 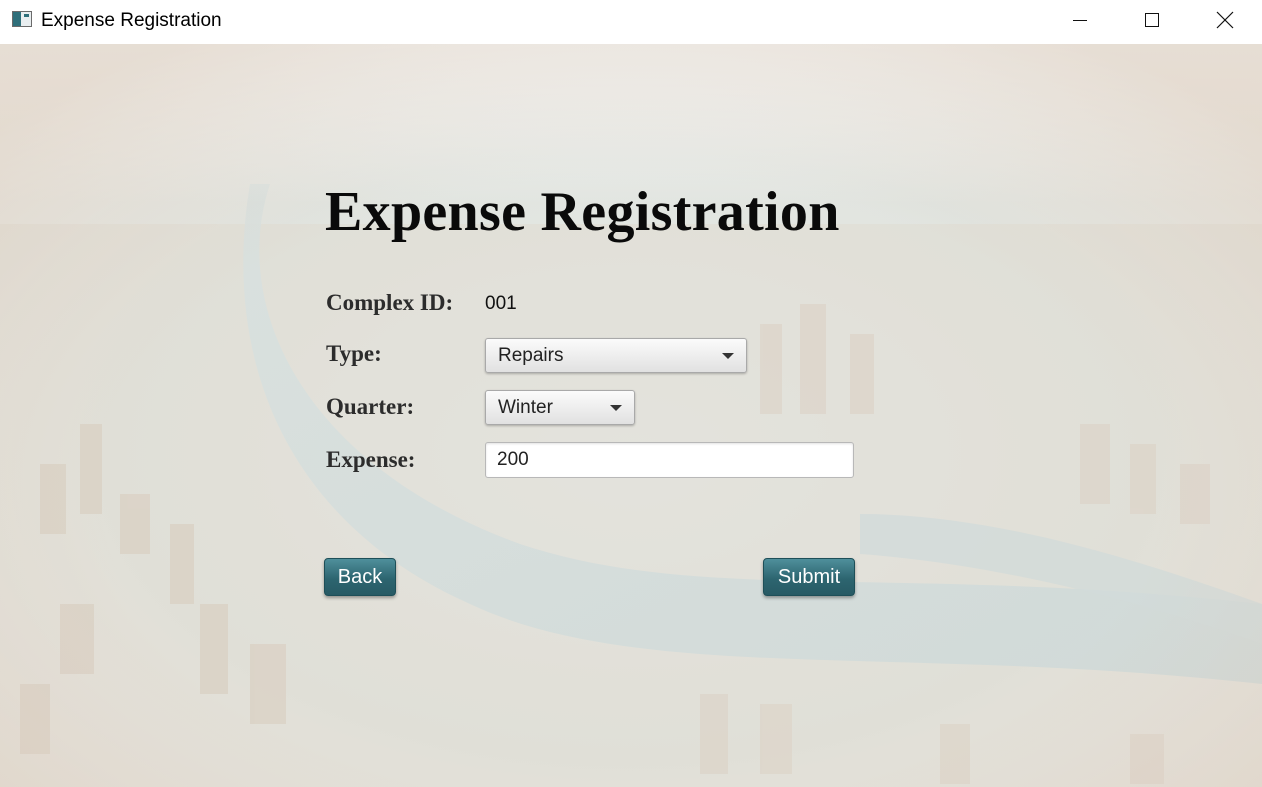 What do you see at coordinates (370, 406) in the screenshot?
I see `quarter-label: Quarter:` at bounding box center [370, 406].